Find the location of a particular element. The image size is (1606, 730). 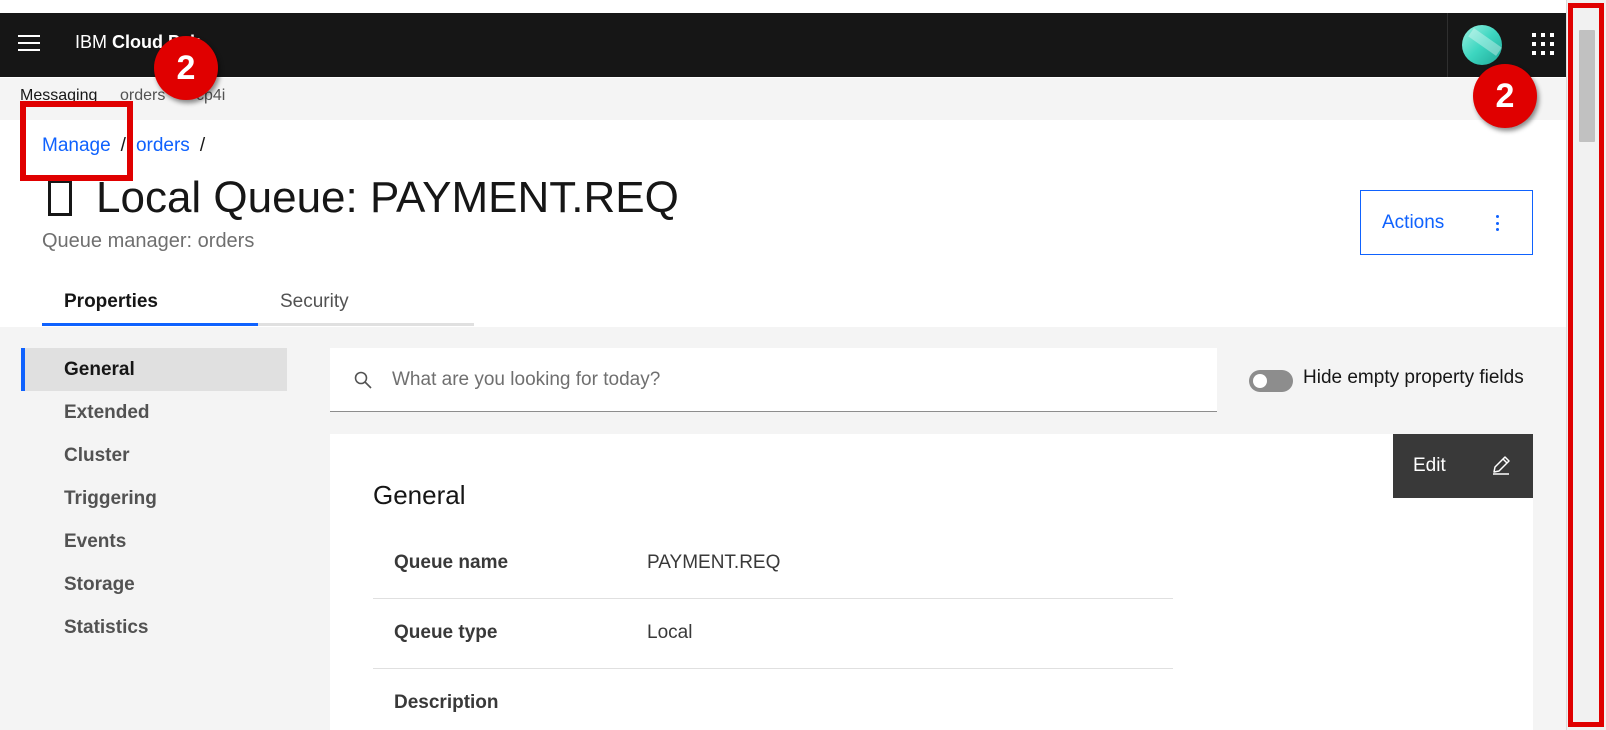

property-label: Queue name is located at coordinates (451, 562).